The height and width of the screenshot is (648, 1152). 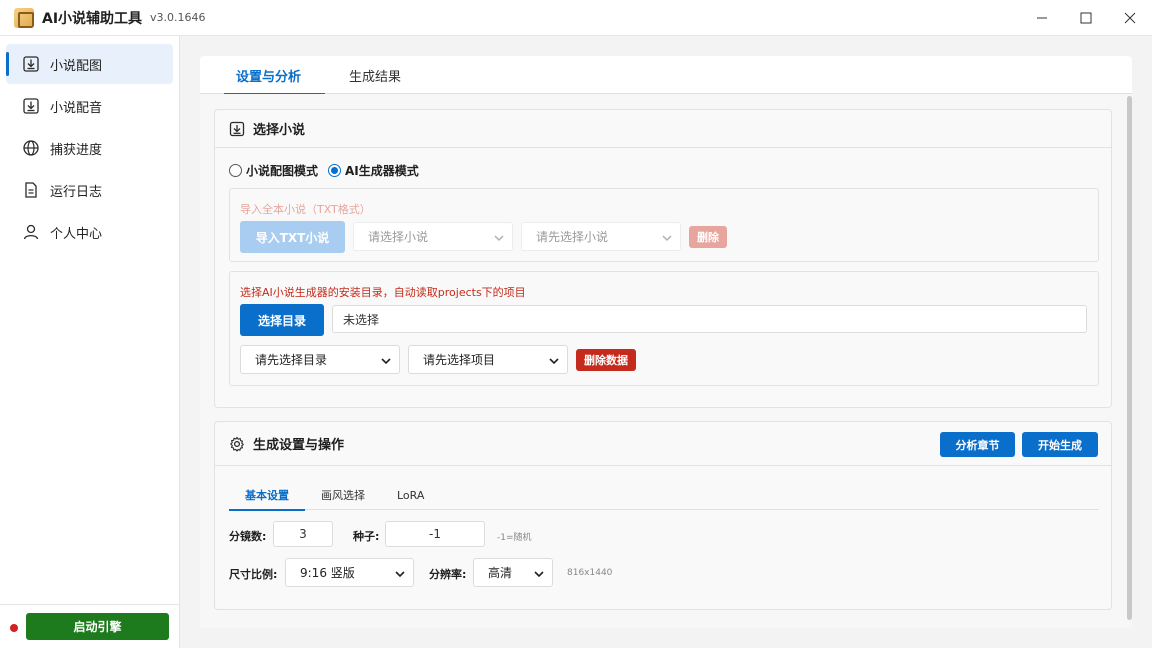 What do you see at coordinates (76, 234) in the screenshot?
I see `sidebar-item-label: 个人中心` at bounding box center [76, 234].